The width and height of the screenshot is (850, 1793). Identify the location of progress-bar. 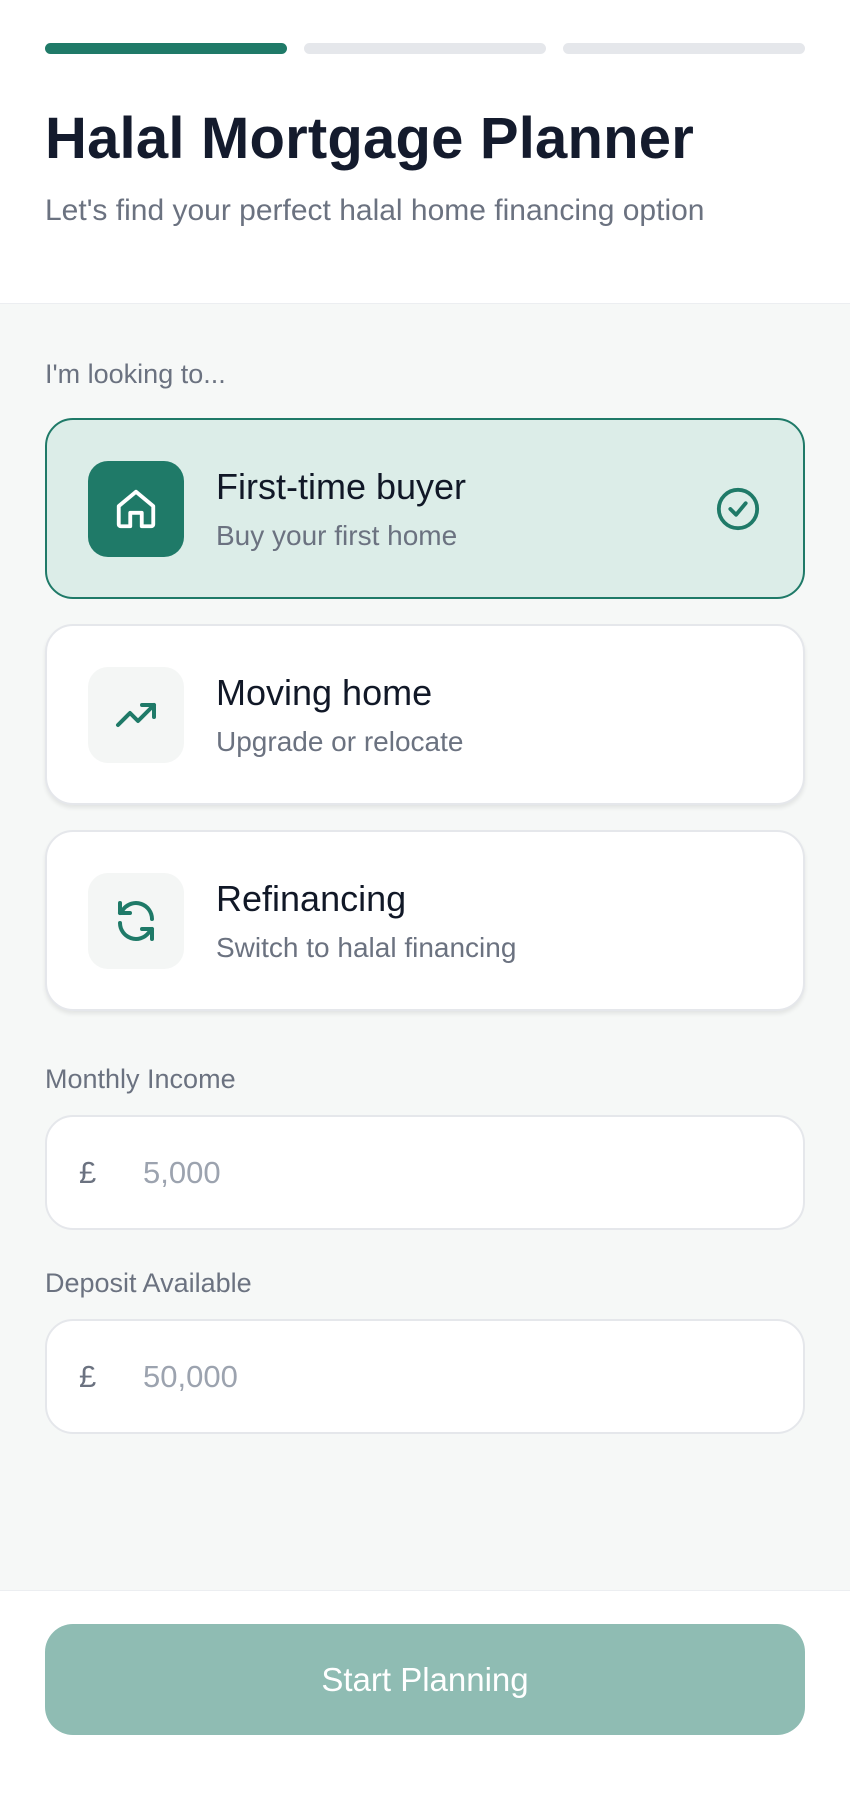
(425, 27).